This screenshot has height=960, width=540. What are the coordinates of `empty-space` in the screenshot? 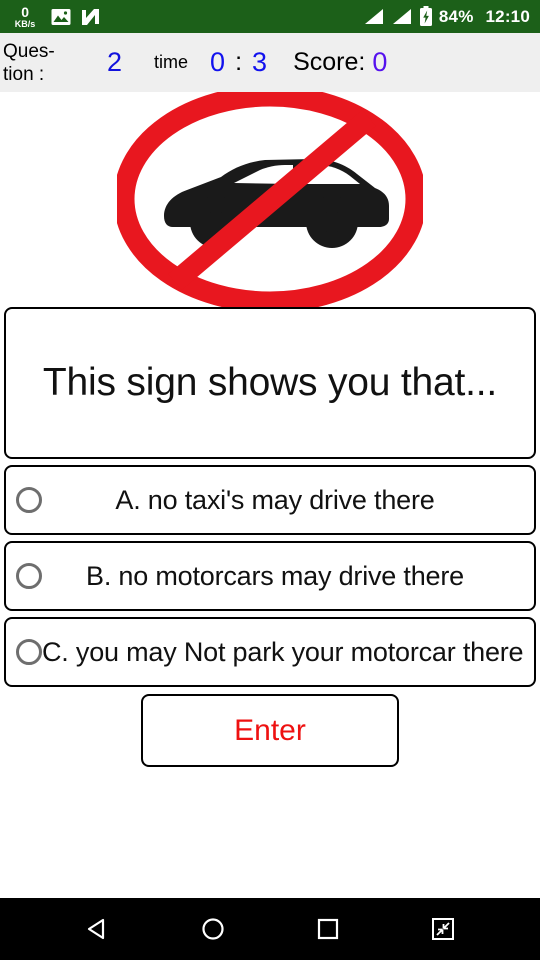 It's located at (270, 832).